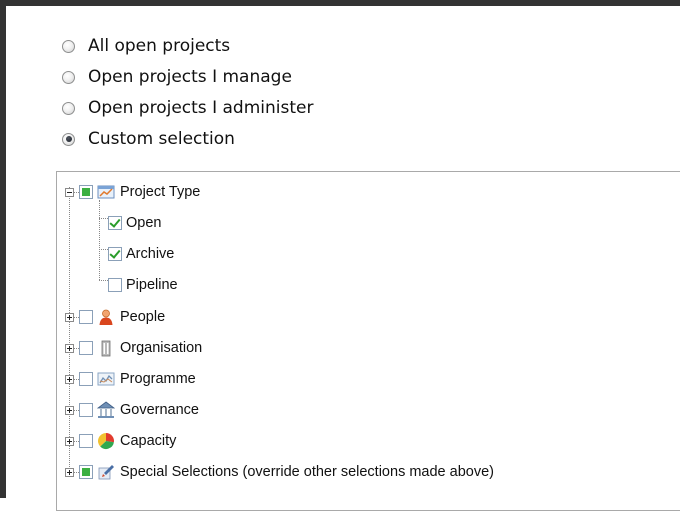  What do you see at coordinates (106, 379) in the screenshot?
I see `programme-icon` at bounding box center [106, 379].